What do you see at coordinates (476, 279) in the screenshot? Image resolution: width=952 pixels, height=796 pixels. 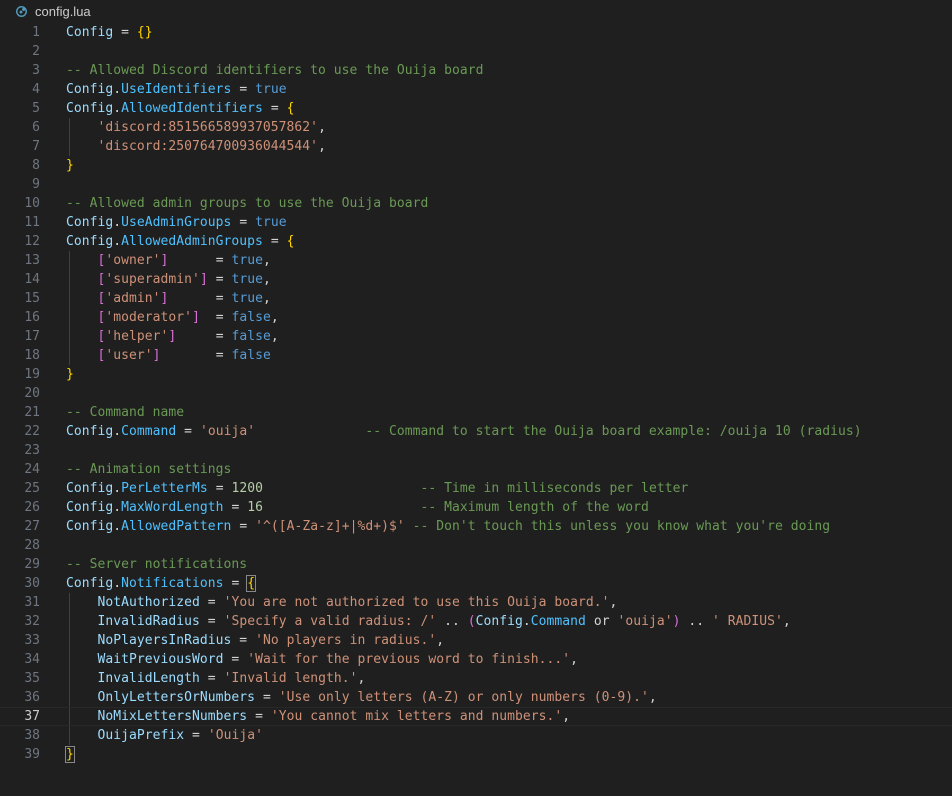 I see `code-line: 14 ['superadmin'] = true,` at bounding box center [476, 279].